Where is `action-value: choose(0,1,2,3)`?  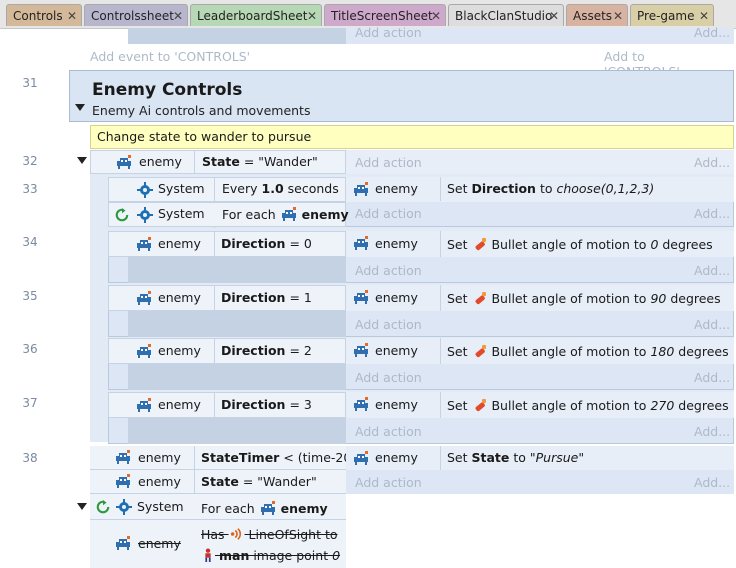
action-value: choose(0,1,2,3) is located at coordinates (605, 188).